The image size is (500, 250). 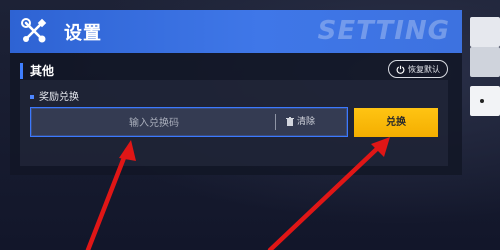 I want to click on restore-defaults-button: 恢复默认, so click(x=418, y=69).